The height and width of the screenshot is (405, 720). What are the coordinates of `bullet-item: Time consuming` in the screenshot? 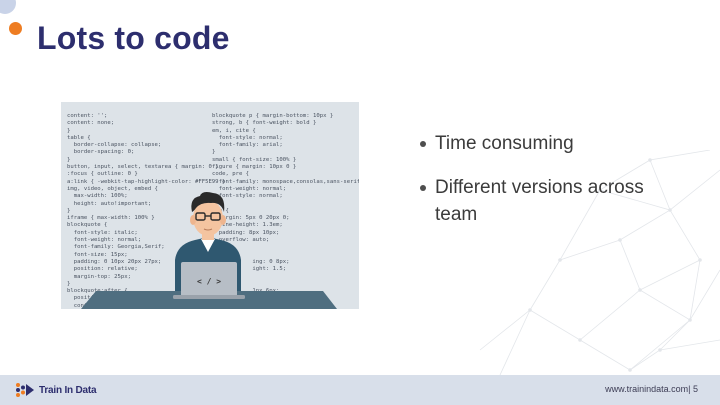 It's located at (555, 143).